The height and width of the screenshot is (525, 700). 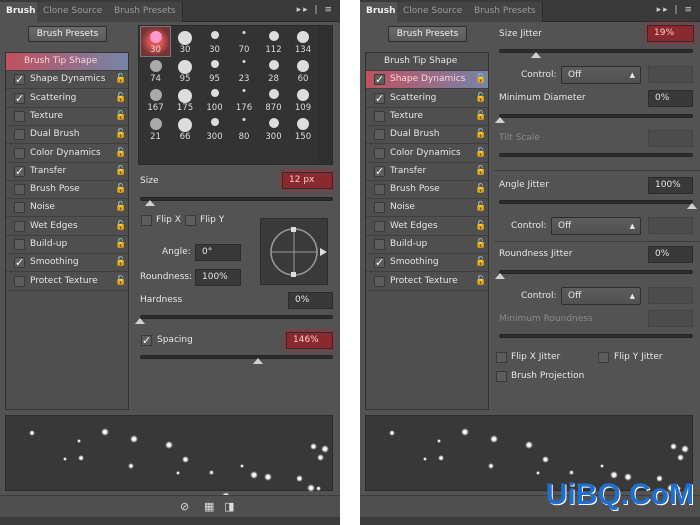 I want to click on minimum-diameter-slider-thumb, so click(x=500, y=120).